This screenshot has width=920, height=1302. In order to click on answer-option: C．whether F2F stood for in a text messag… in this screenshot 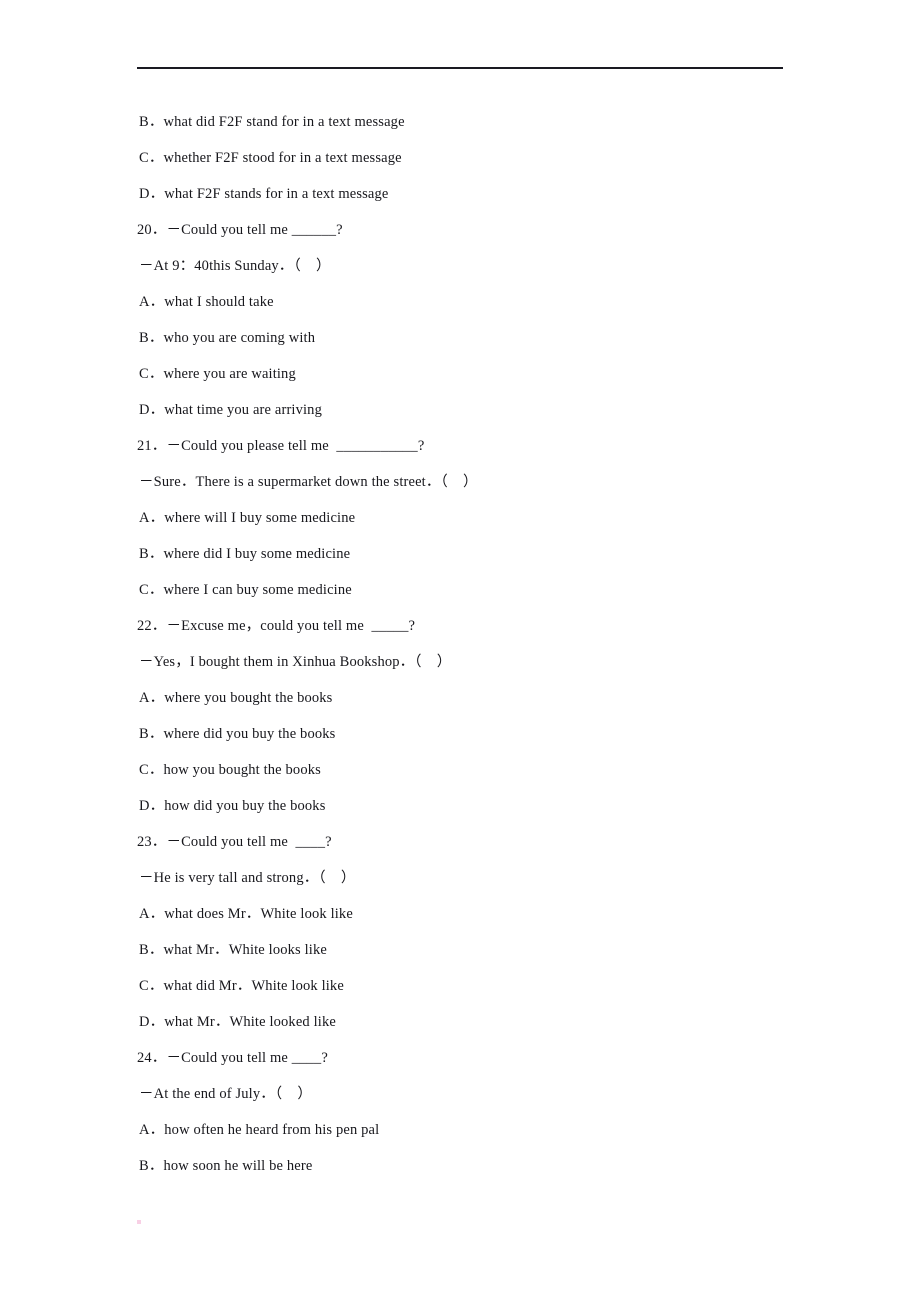, I will do `click(270, 158)`.